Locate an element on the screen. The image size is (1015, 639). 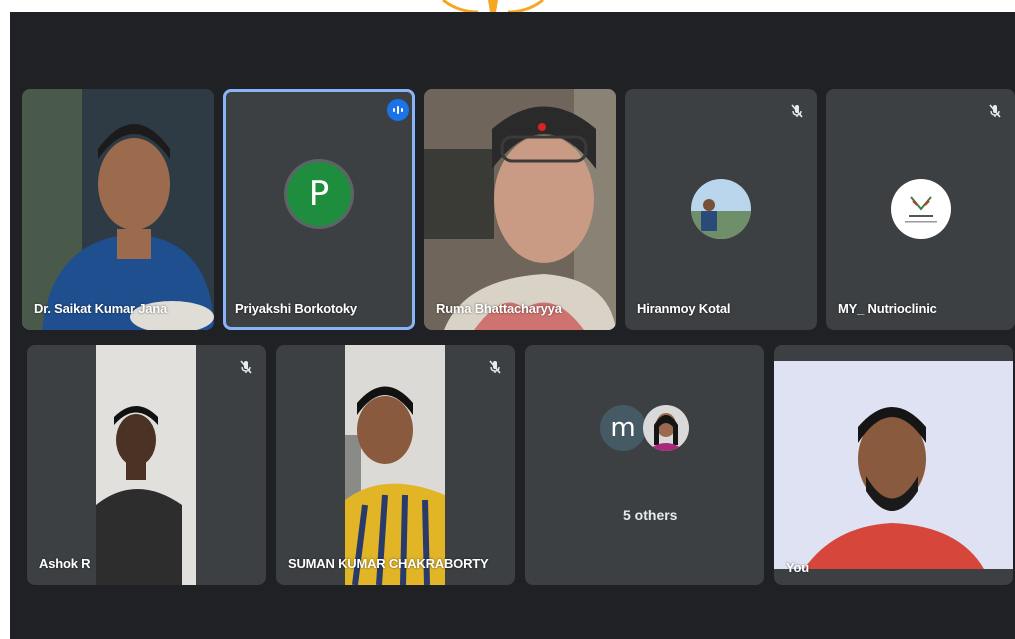
participant-name: Hiranmoy Kotal is located at coordinates (684, 308).